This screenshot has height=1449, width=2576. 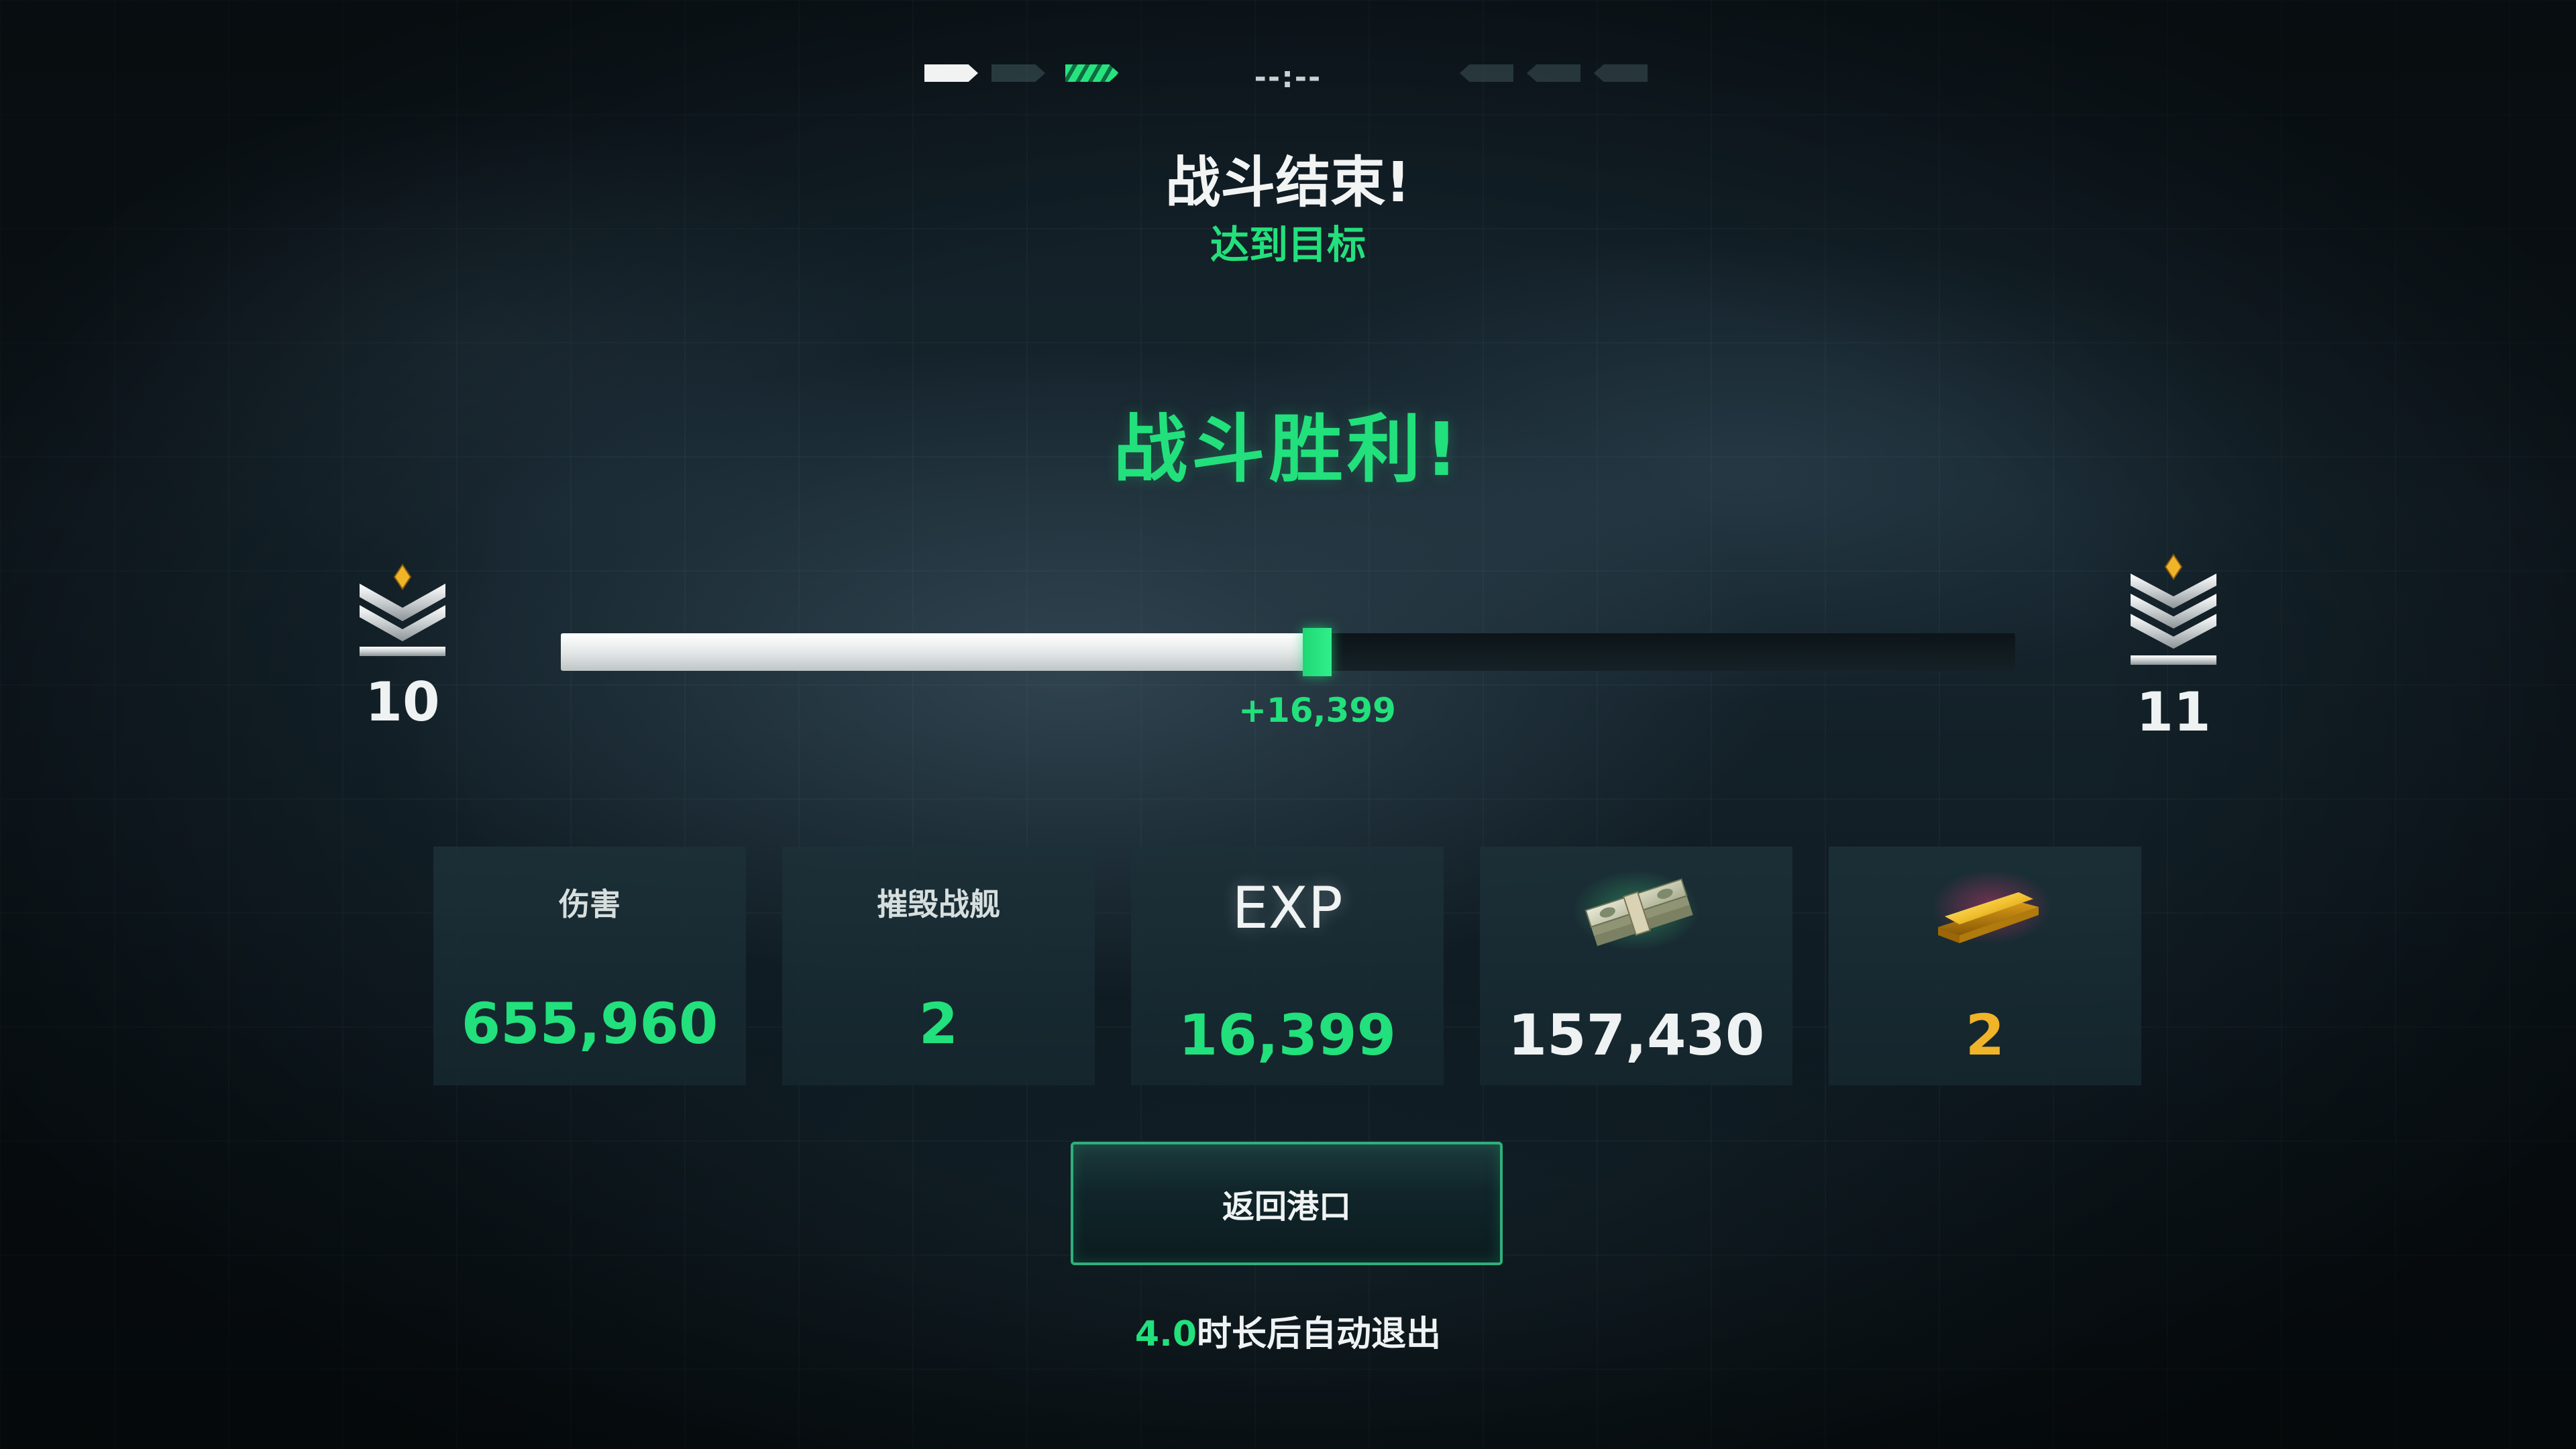 What do you see at coordinates (1991, 907) in the screenshot?
I see `gold-bar-icon` at bounding box center [1991, 907].